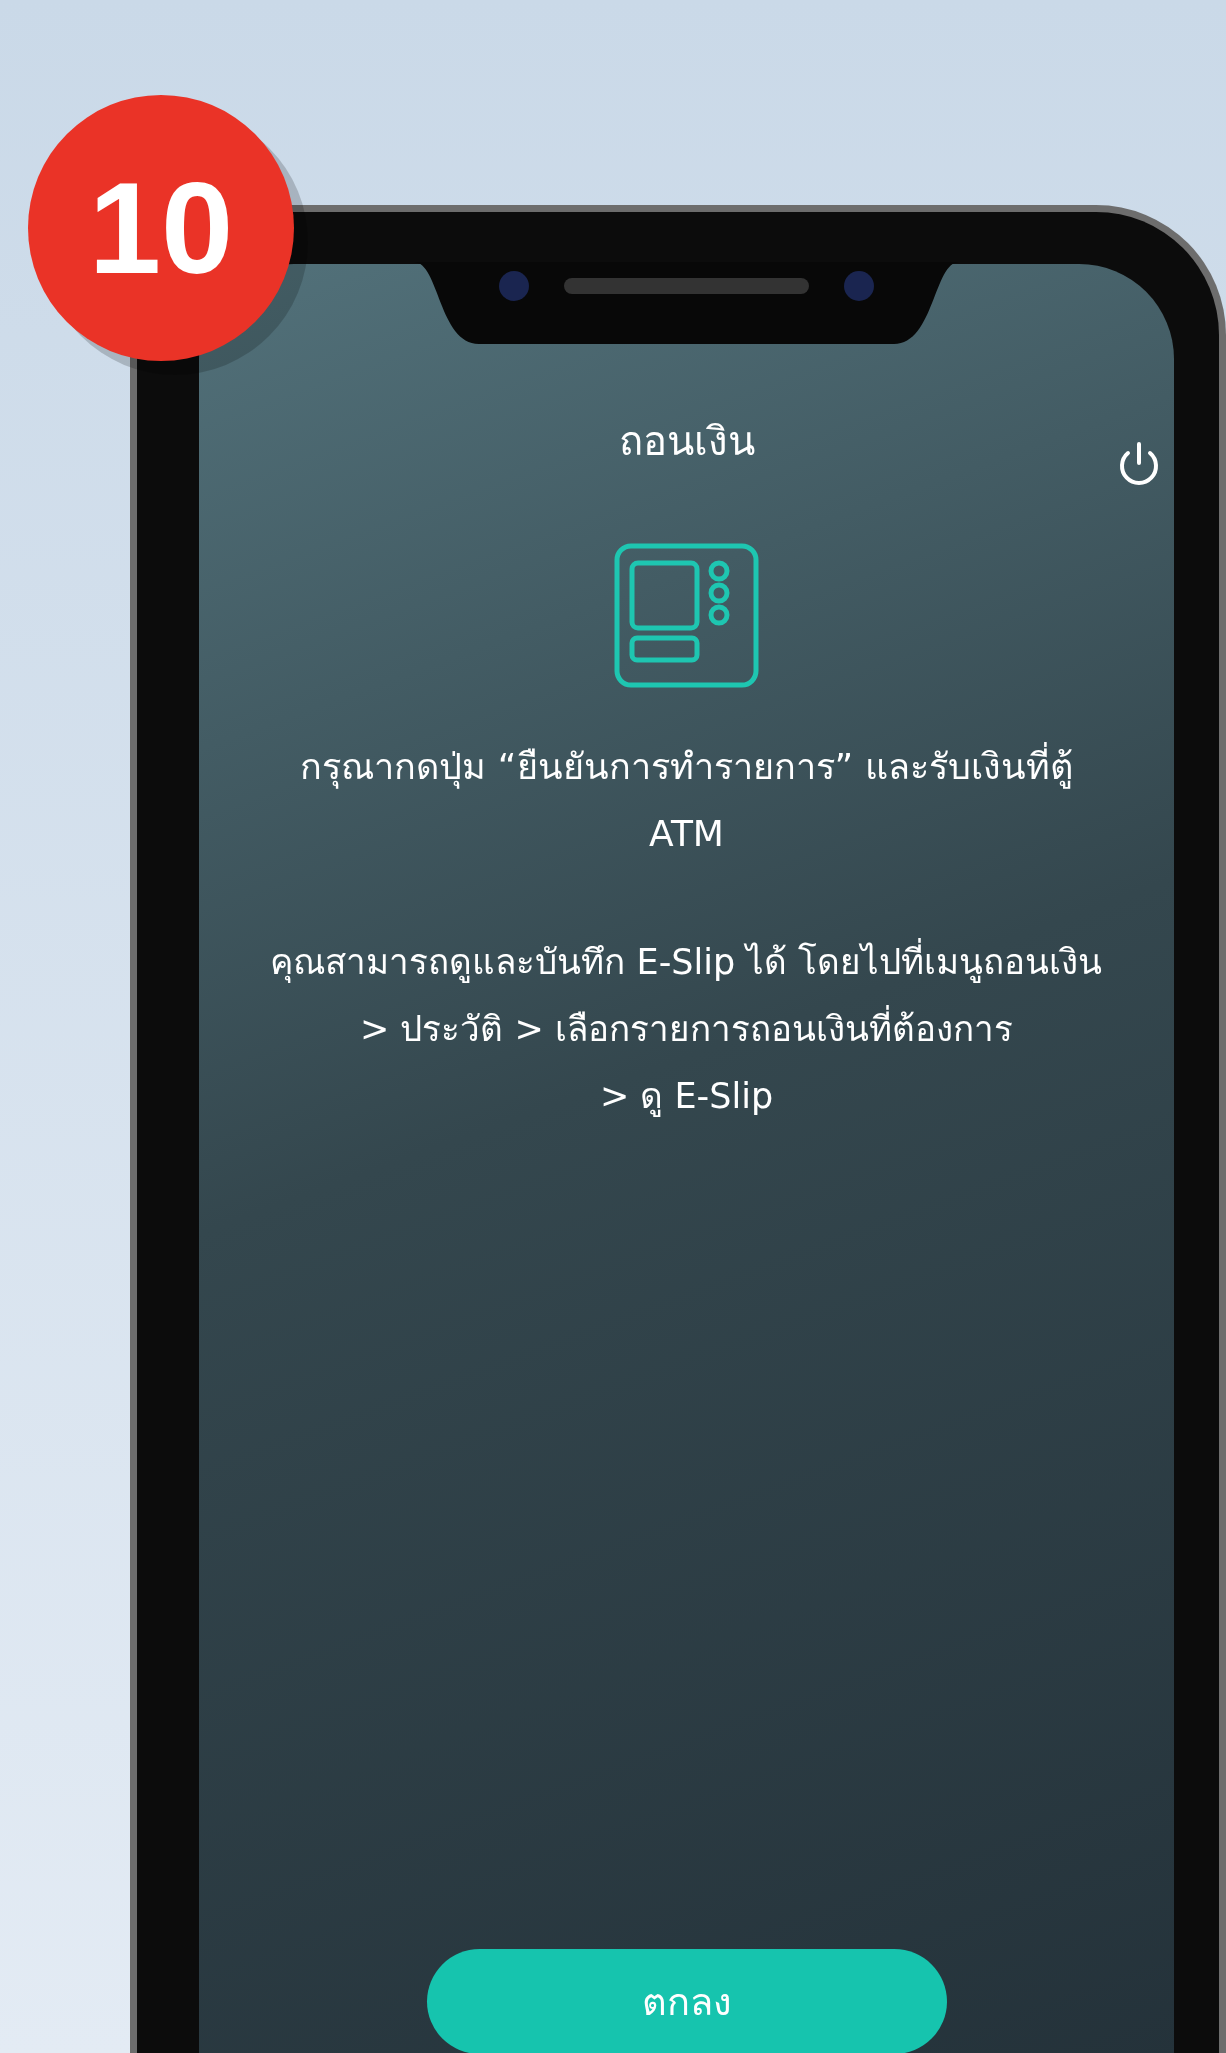  Describe the element at coordinates (686, 800) in the screenshot. I see `instruction-text: กรุณากดปุ่ม “ยืนยันการทำรายการ” และรับเงินที่ตู้ ATM` at that location.